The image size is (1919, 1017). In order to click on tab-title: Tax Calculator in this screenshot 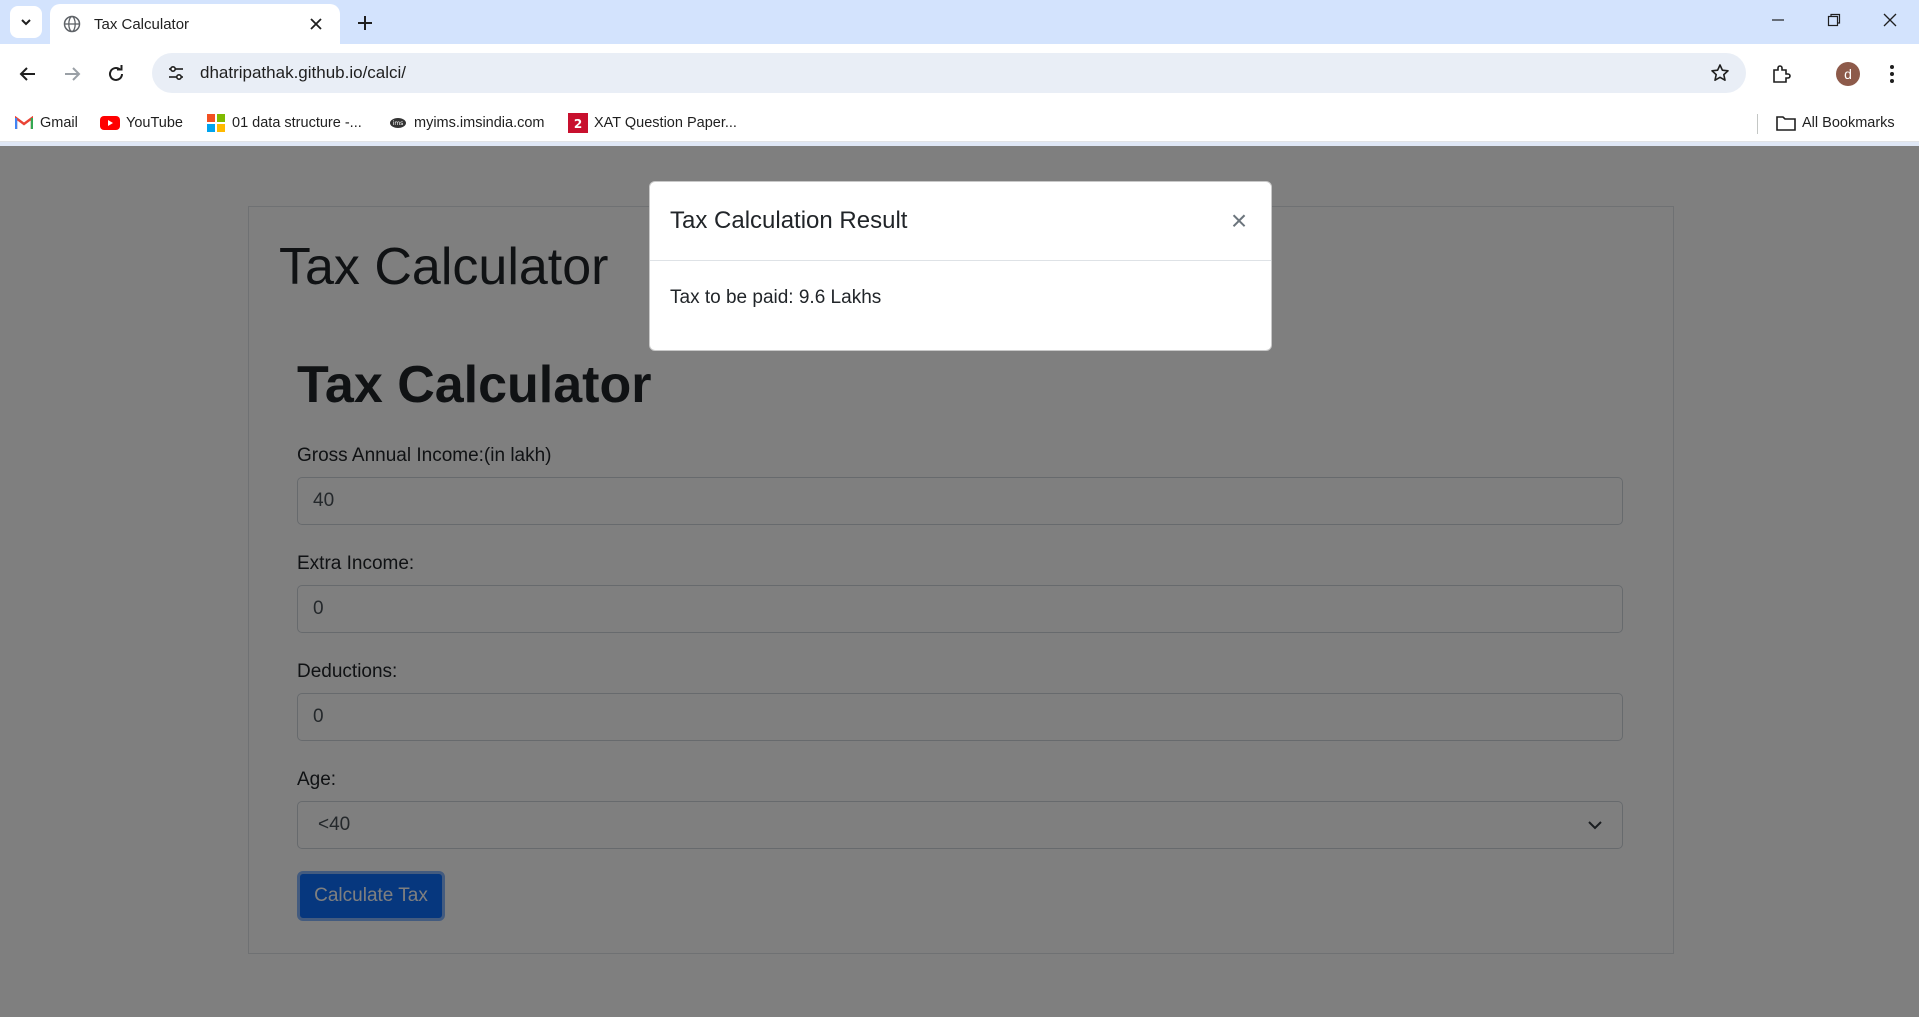, I will do `click(142, 24)`.